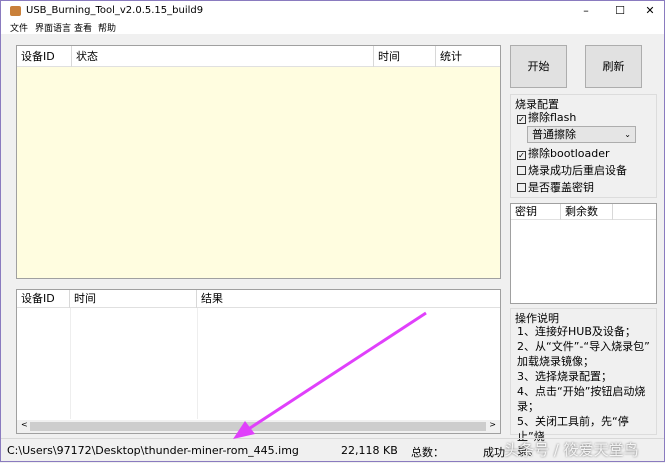 The image size is (665, 463). What do you see at coordinates (244, 430) in the screenshot?
I see `arrow-head-icon` at bounding box center [244, 430].